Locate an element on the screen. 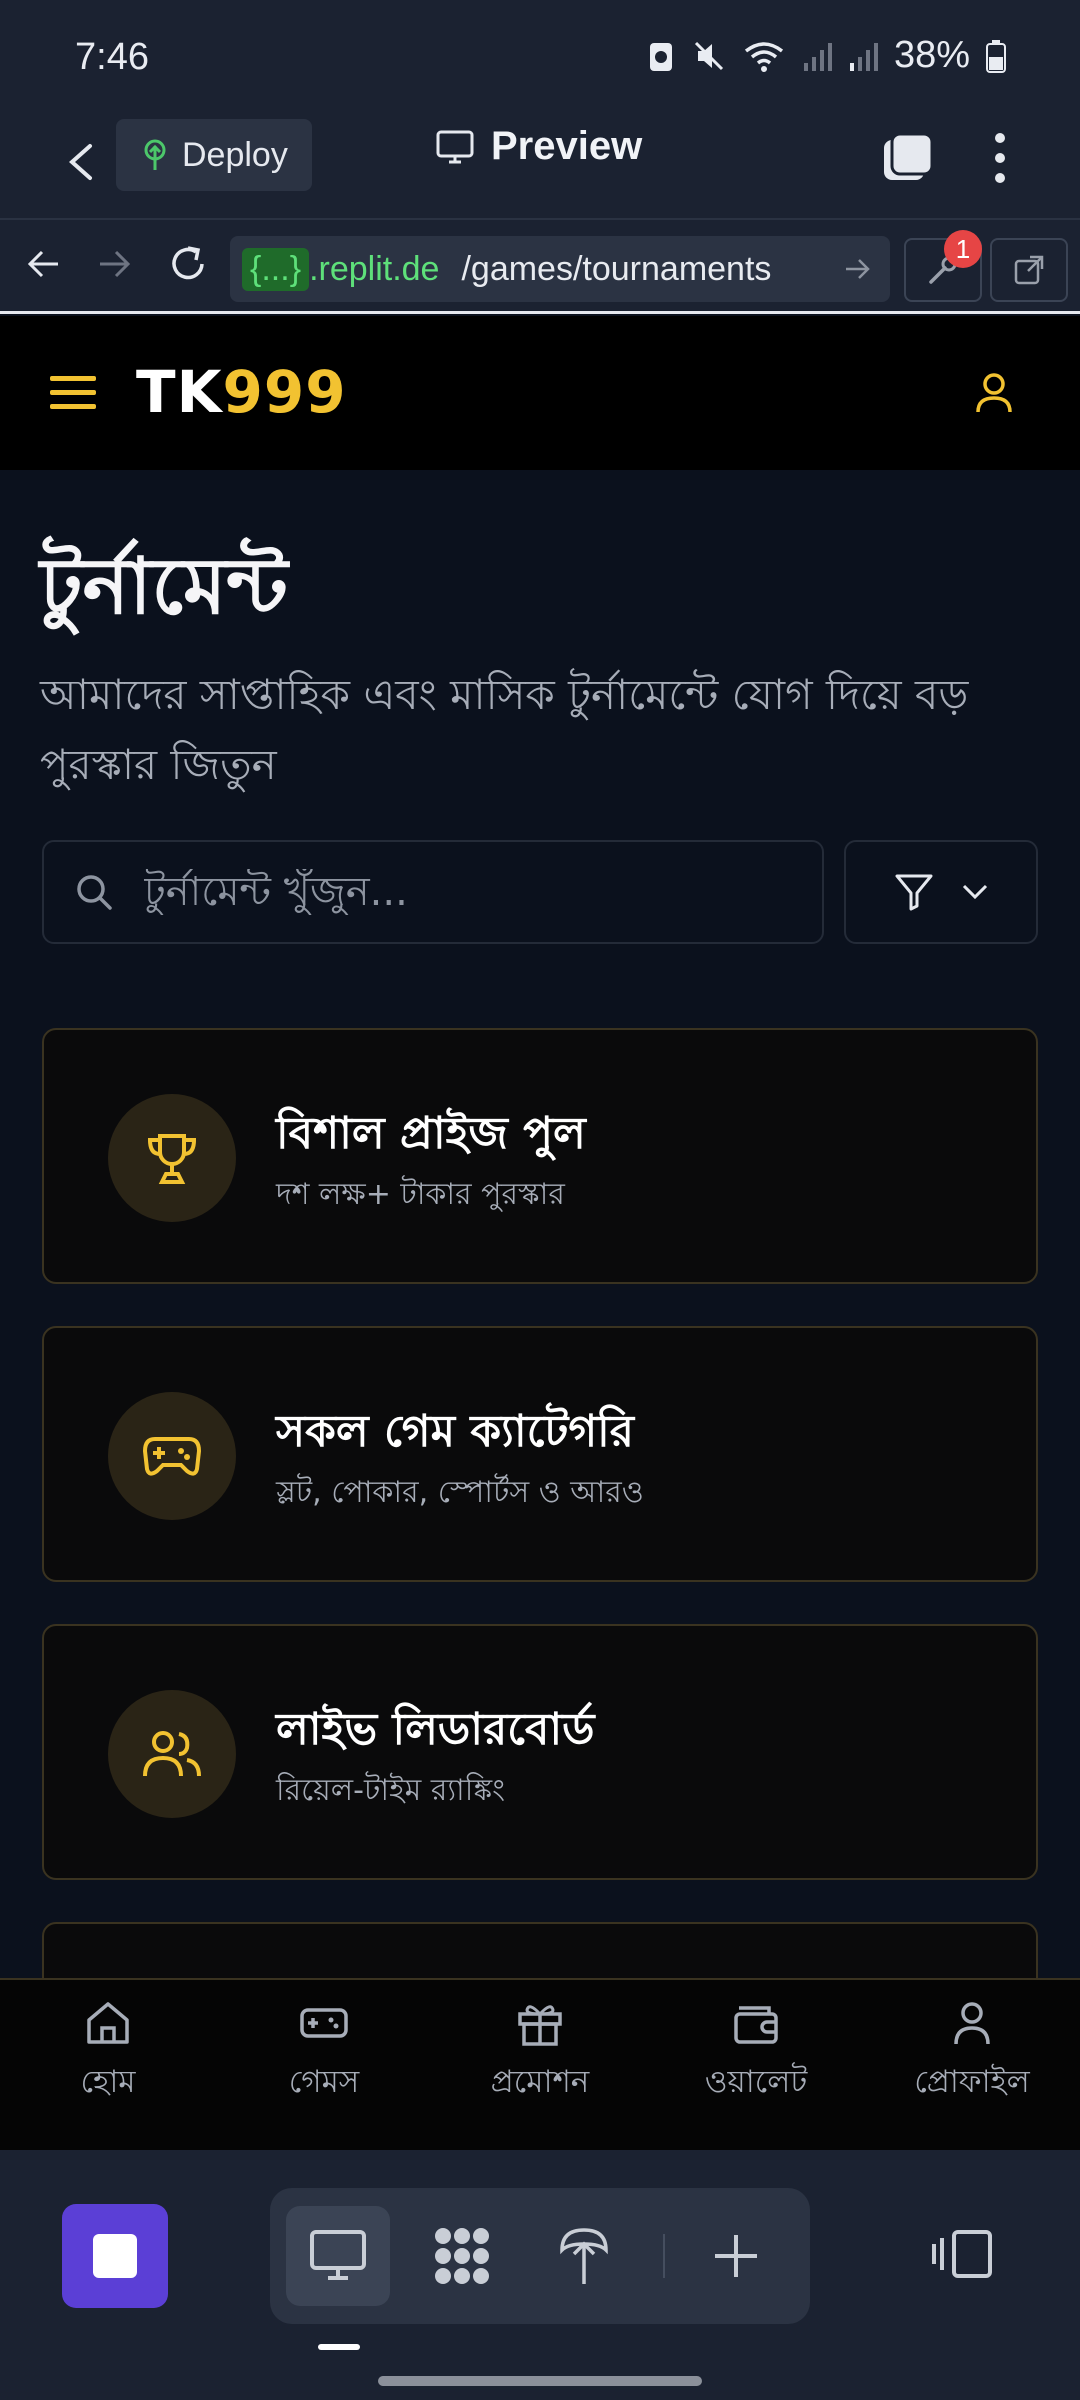 This screenshot has height=2400, width=1080. status-time: 7:46 is located at coordinates (112, 57).